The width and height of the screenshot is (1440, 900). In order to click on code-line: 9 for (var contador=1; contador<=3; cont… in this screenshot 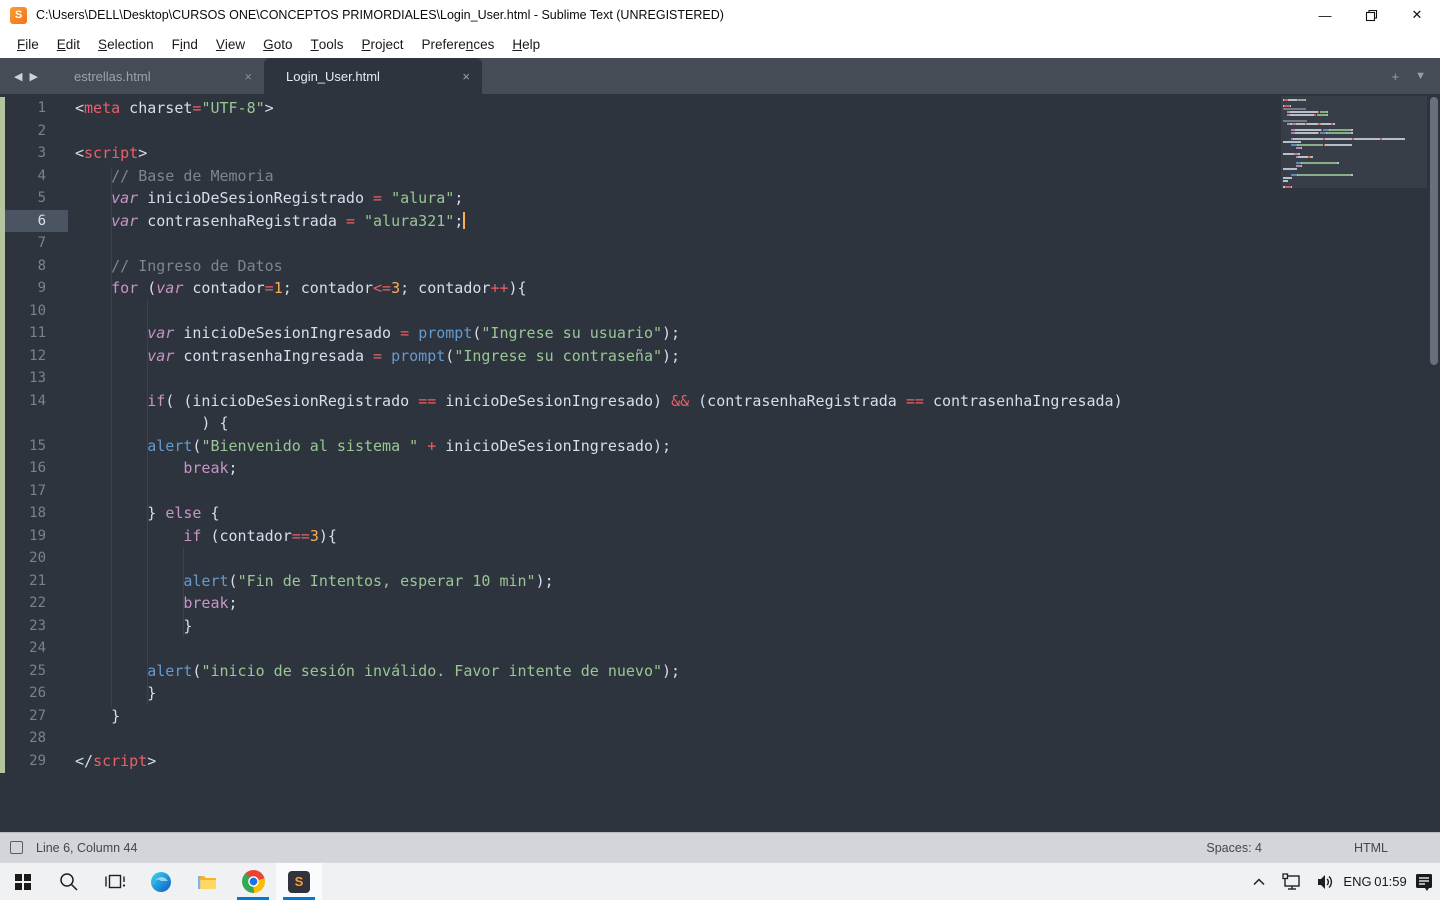, I will do `click(720, 288)`.